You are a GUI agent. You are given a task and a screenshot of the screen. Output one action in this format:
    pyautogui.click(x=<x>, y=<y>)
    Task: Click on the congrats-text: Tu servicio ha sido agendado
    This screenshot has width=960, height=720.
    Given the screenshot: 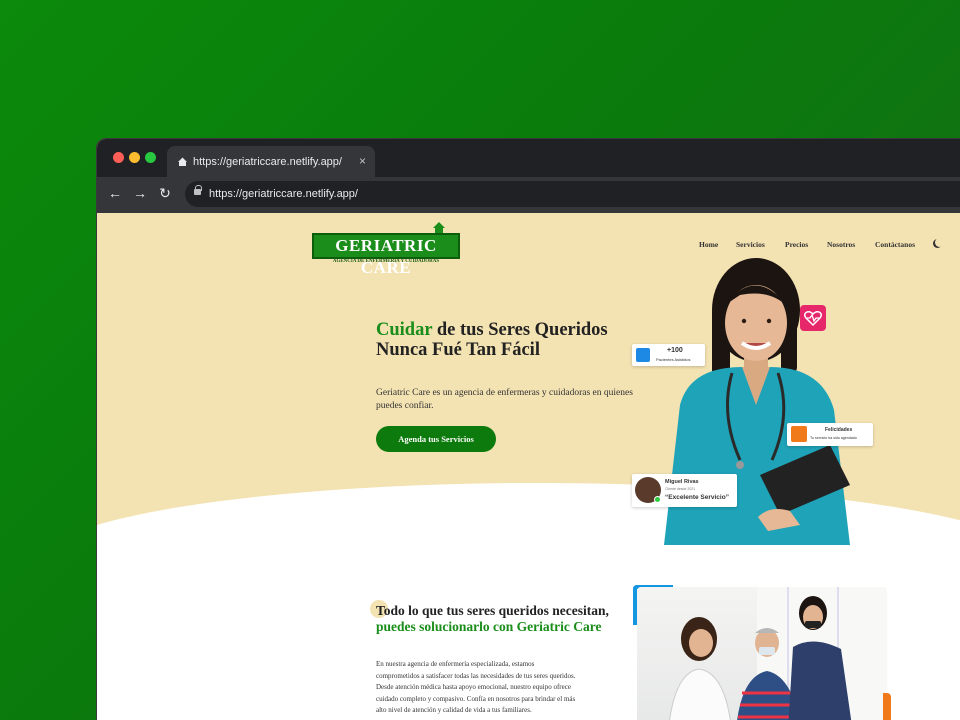 What is the action you would take?
    pyautogui.click(x=833, y=438)
    